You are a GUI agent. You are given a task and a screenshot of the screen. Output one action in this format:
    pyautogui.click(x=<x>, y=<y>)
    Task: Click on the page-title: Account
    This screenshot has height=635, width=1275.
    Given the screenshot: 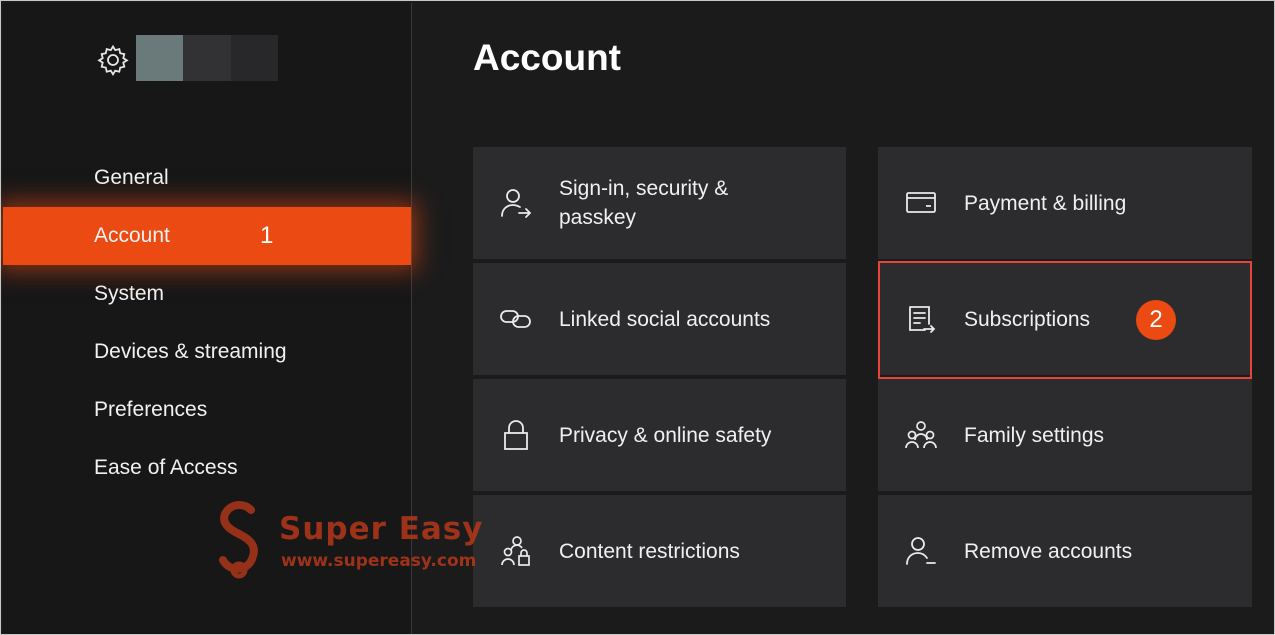 What is the action you would take?
    pyautogui.click(x=547, y=57)
    